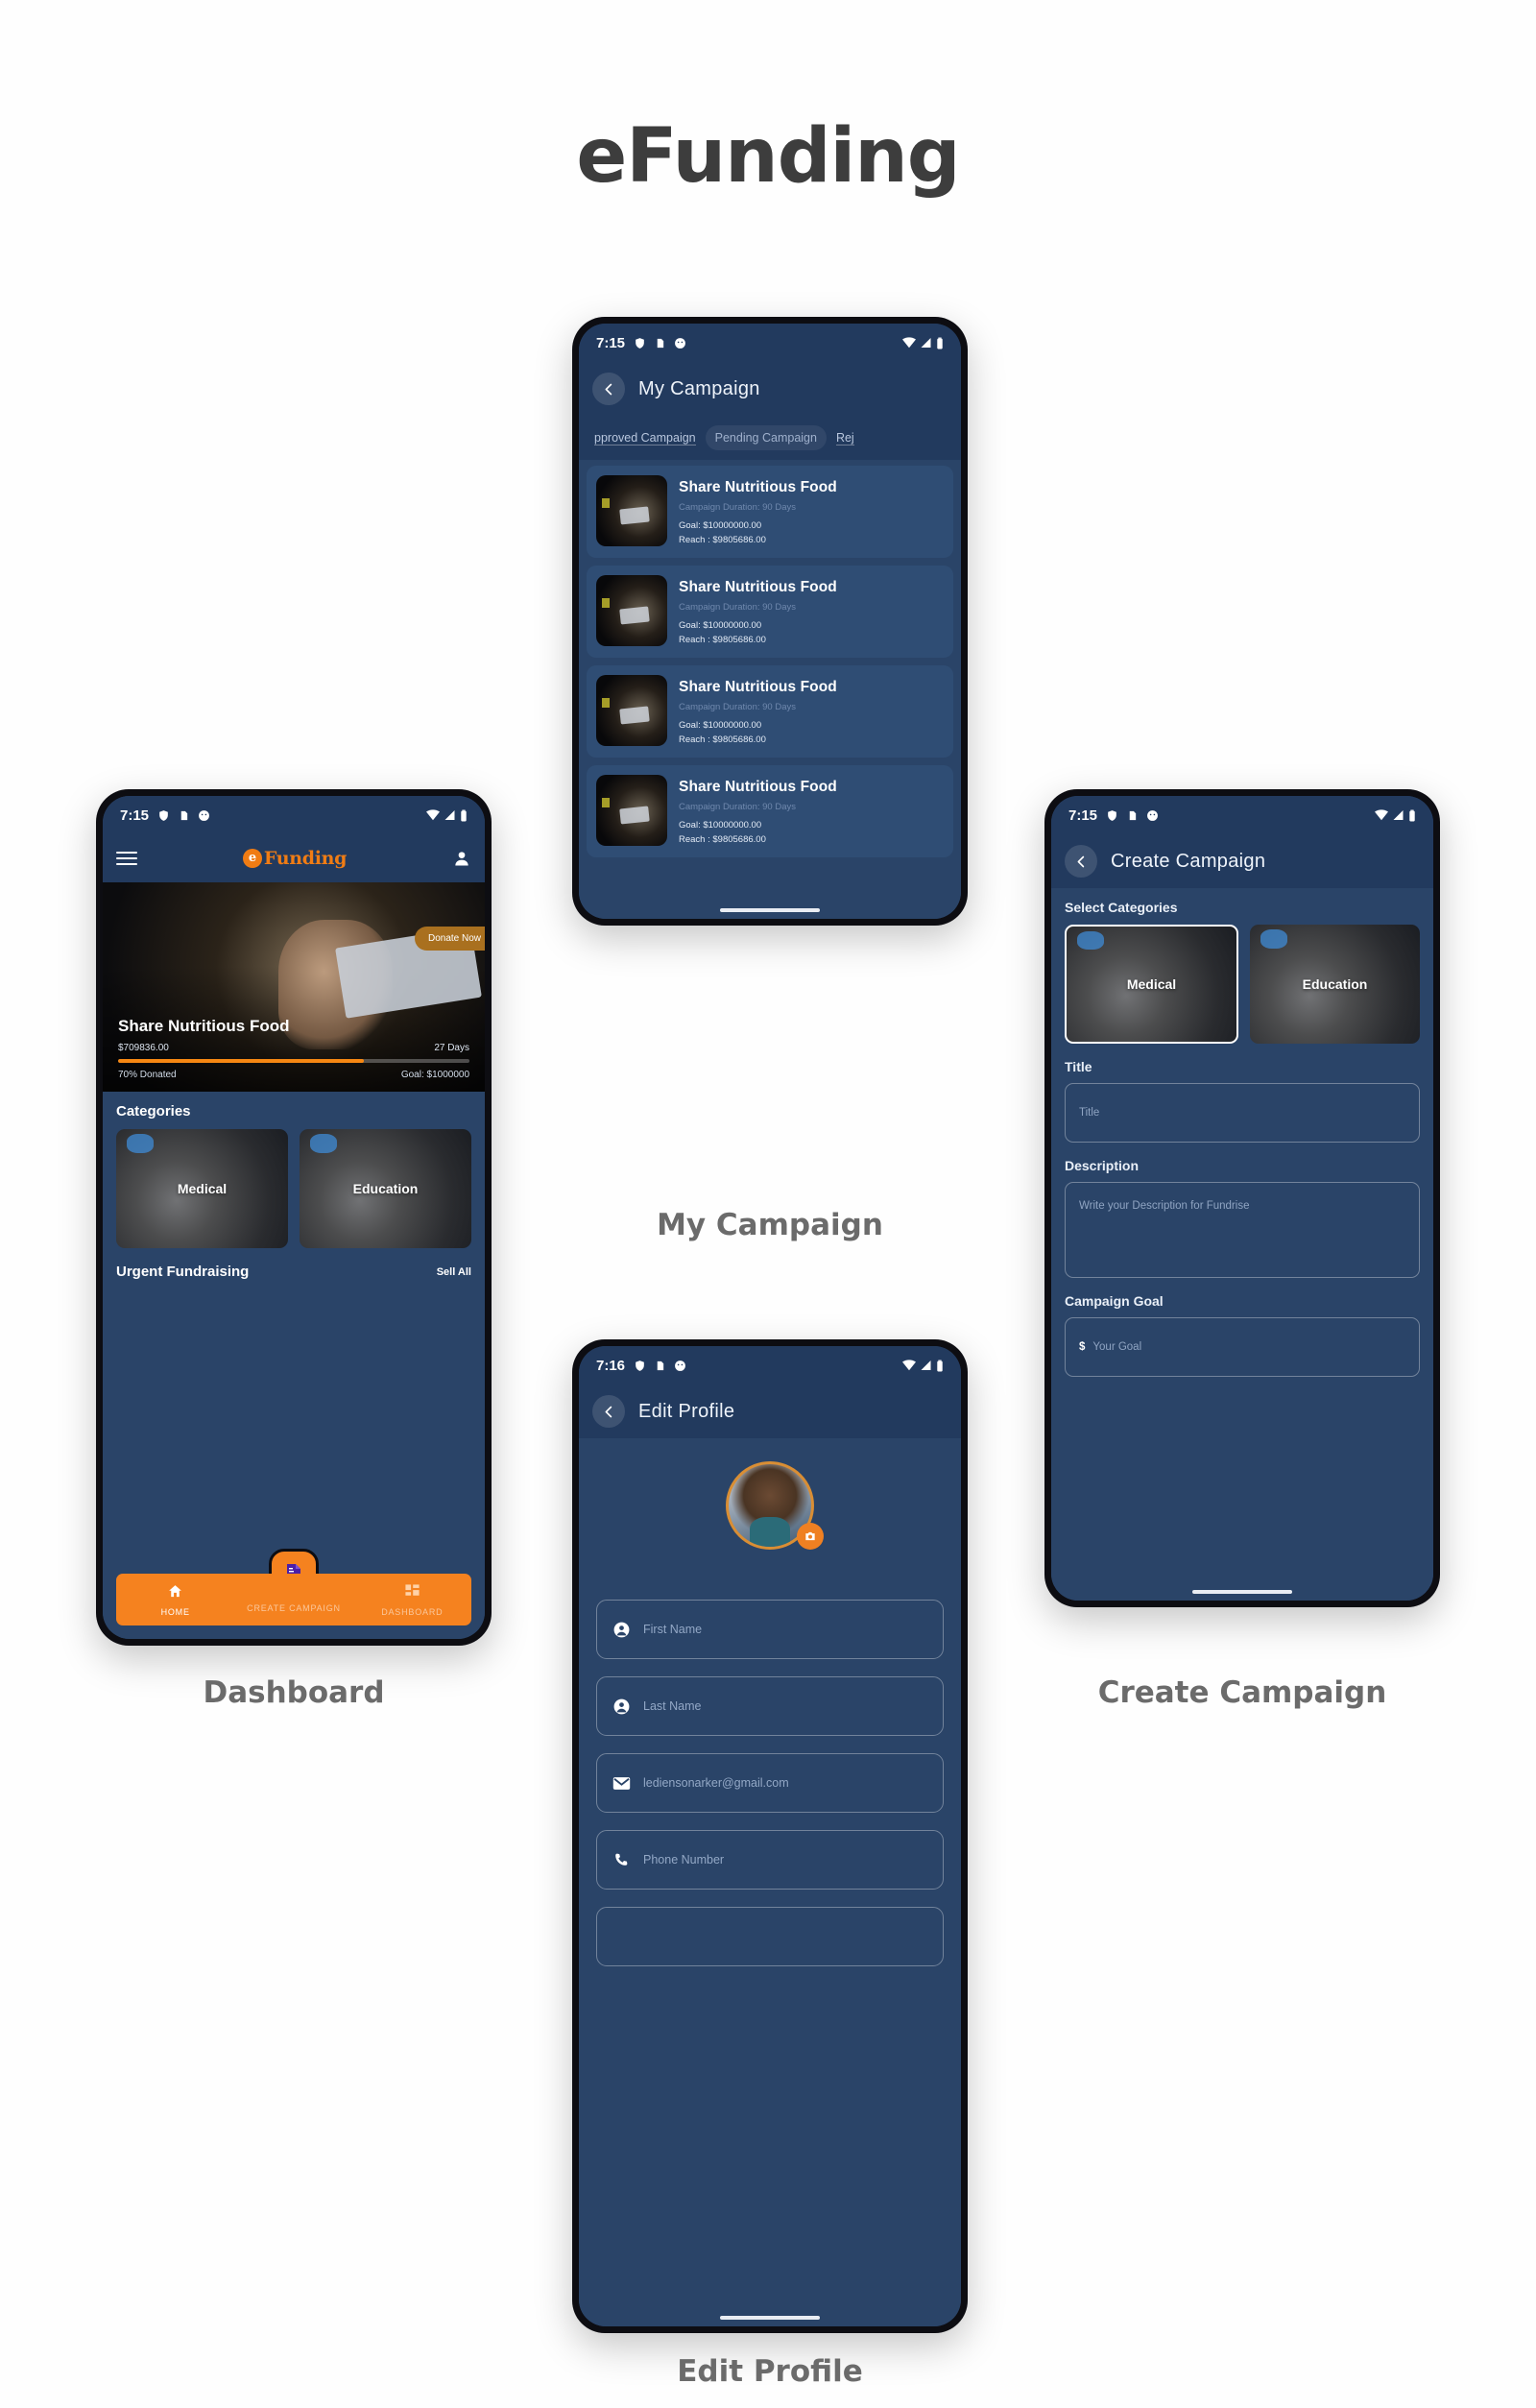 Image resolution: width=1536 pixels, height=2408 pixels. I want to click on hero-days-left: 27 Days, so click(452, 1048).